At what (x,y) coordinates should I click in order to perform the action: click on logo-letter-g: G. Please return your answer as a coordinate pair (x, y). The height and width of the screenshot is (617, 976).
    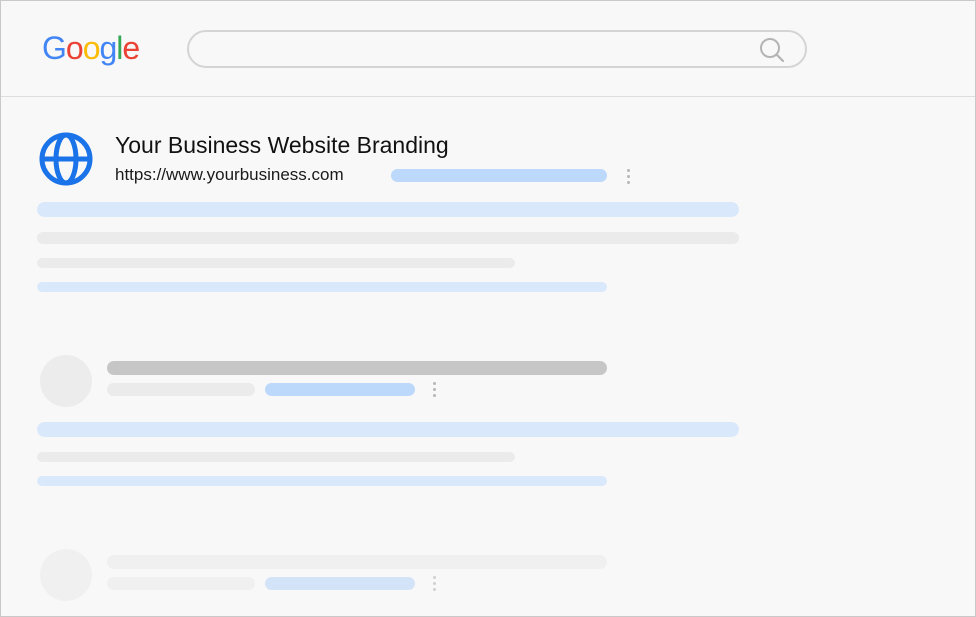
    Looking at the image, I should click on (54, 48).